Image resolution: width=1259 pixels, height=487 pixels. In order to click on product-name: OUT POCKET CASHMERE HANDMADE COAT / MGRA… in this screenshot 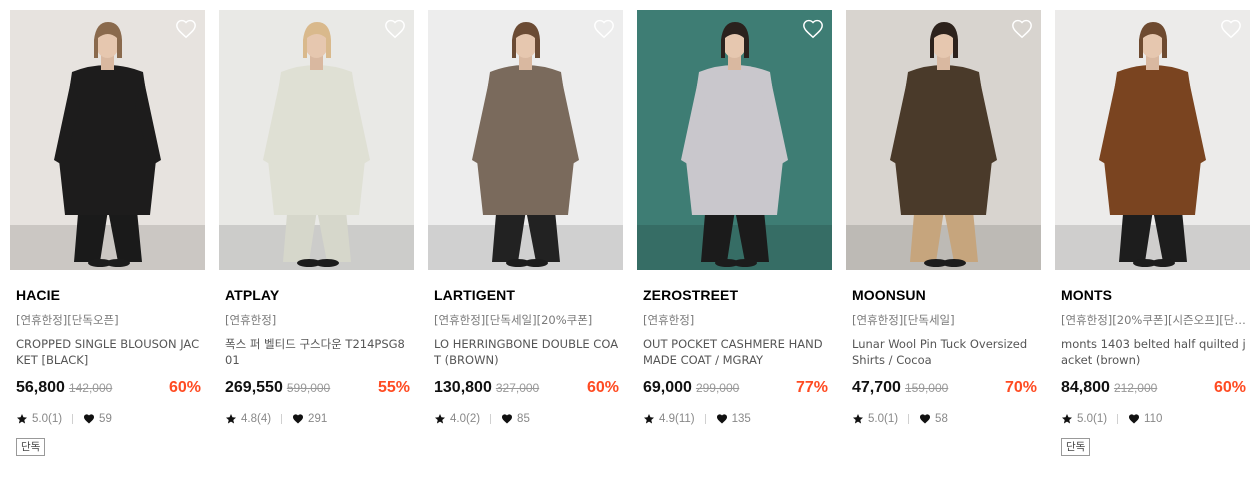, I will do `click(736, 352)`.